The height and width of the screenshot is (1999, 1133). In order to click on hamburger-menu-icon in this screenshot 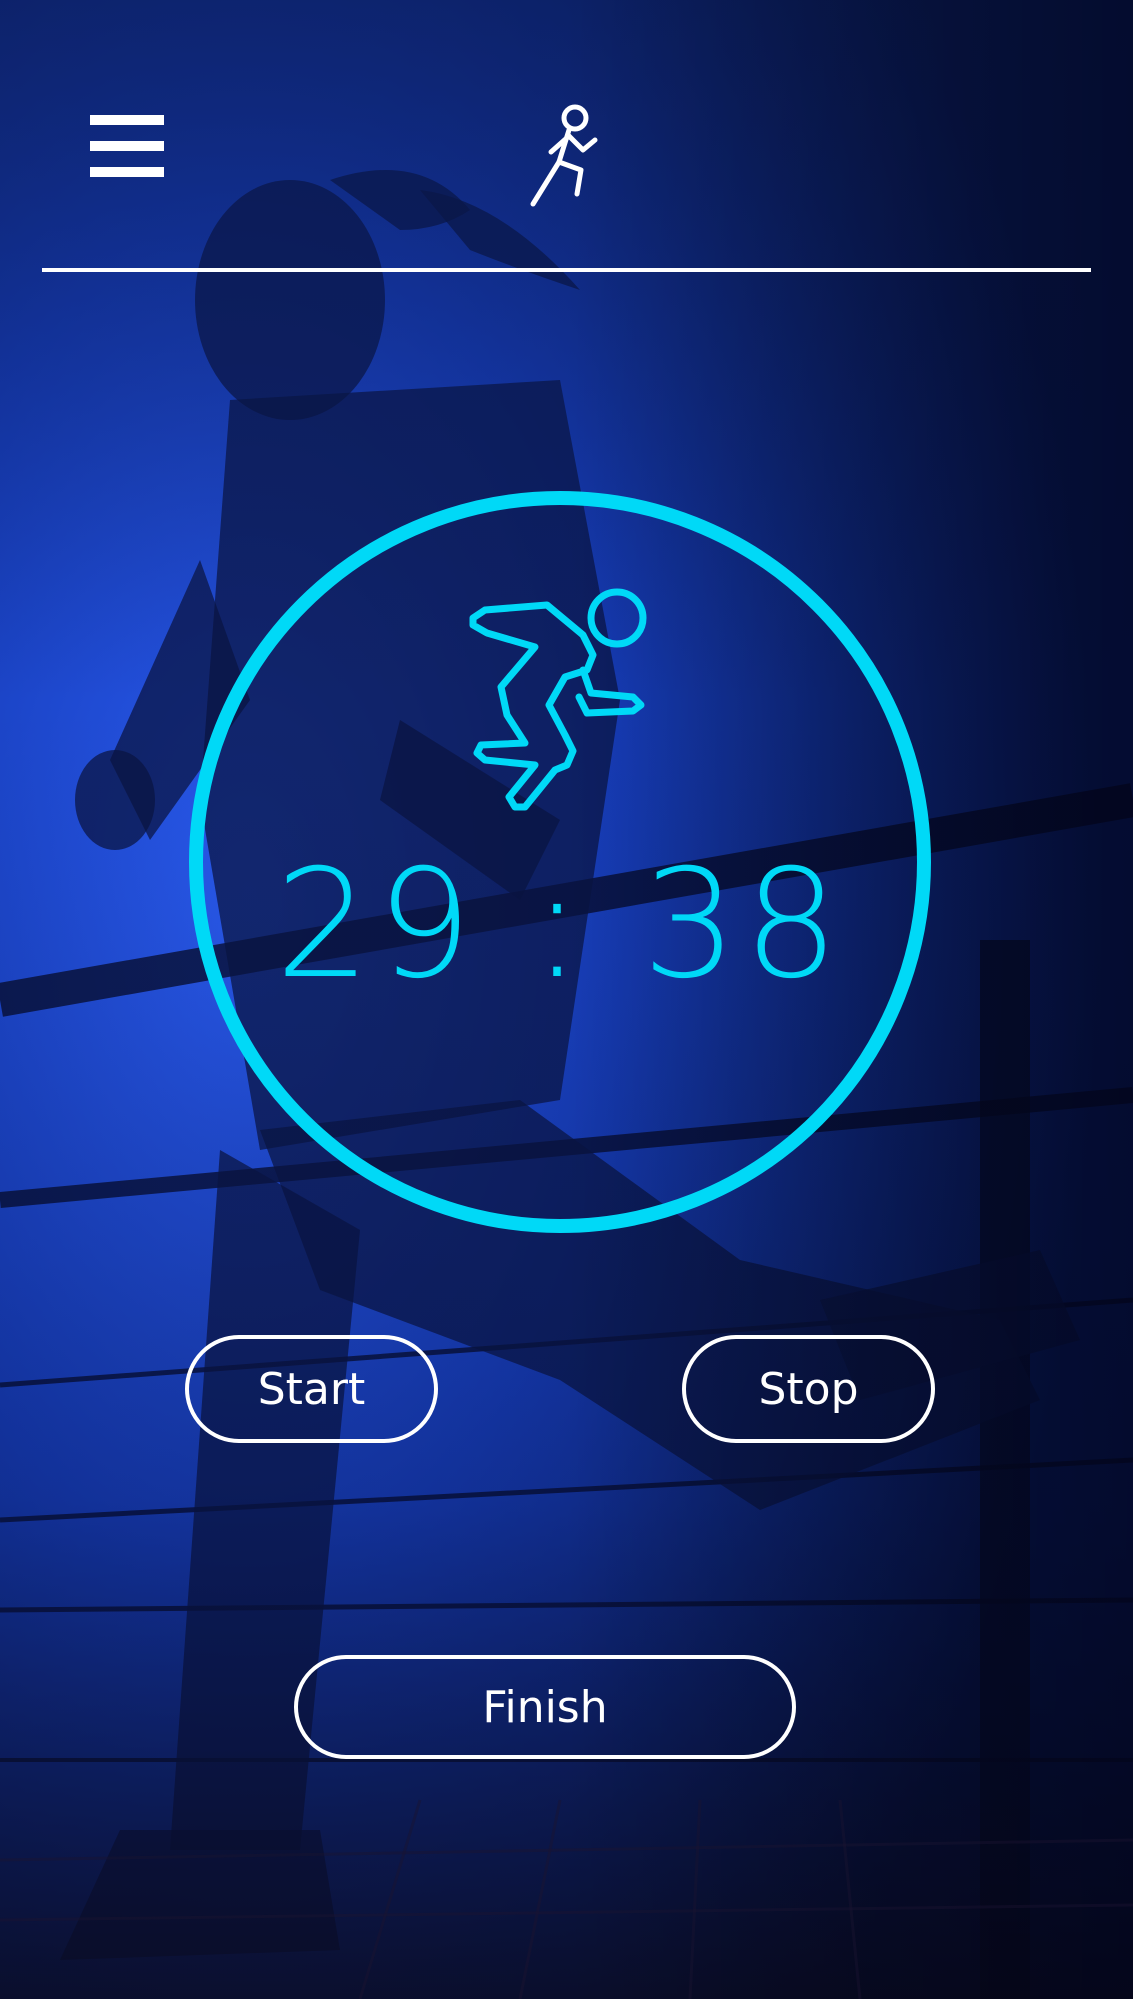, I will do `click(127, 146)`.